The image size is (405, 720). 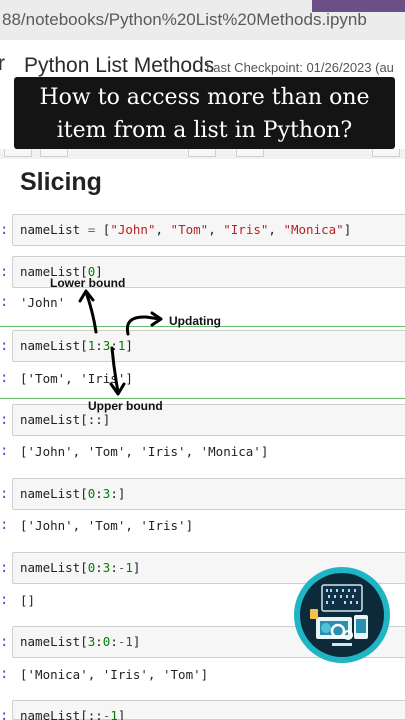 I want to click on browser-frame-corner, so click(x=358, y=6).